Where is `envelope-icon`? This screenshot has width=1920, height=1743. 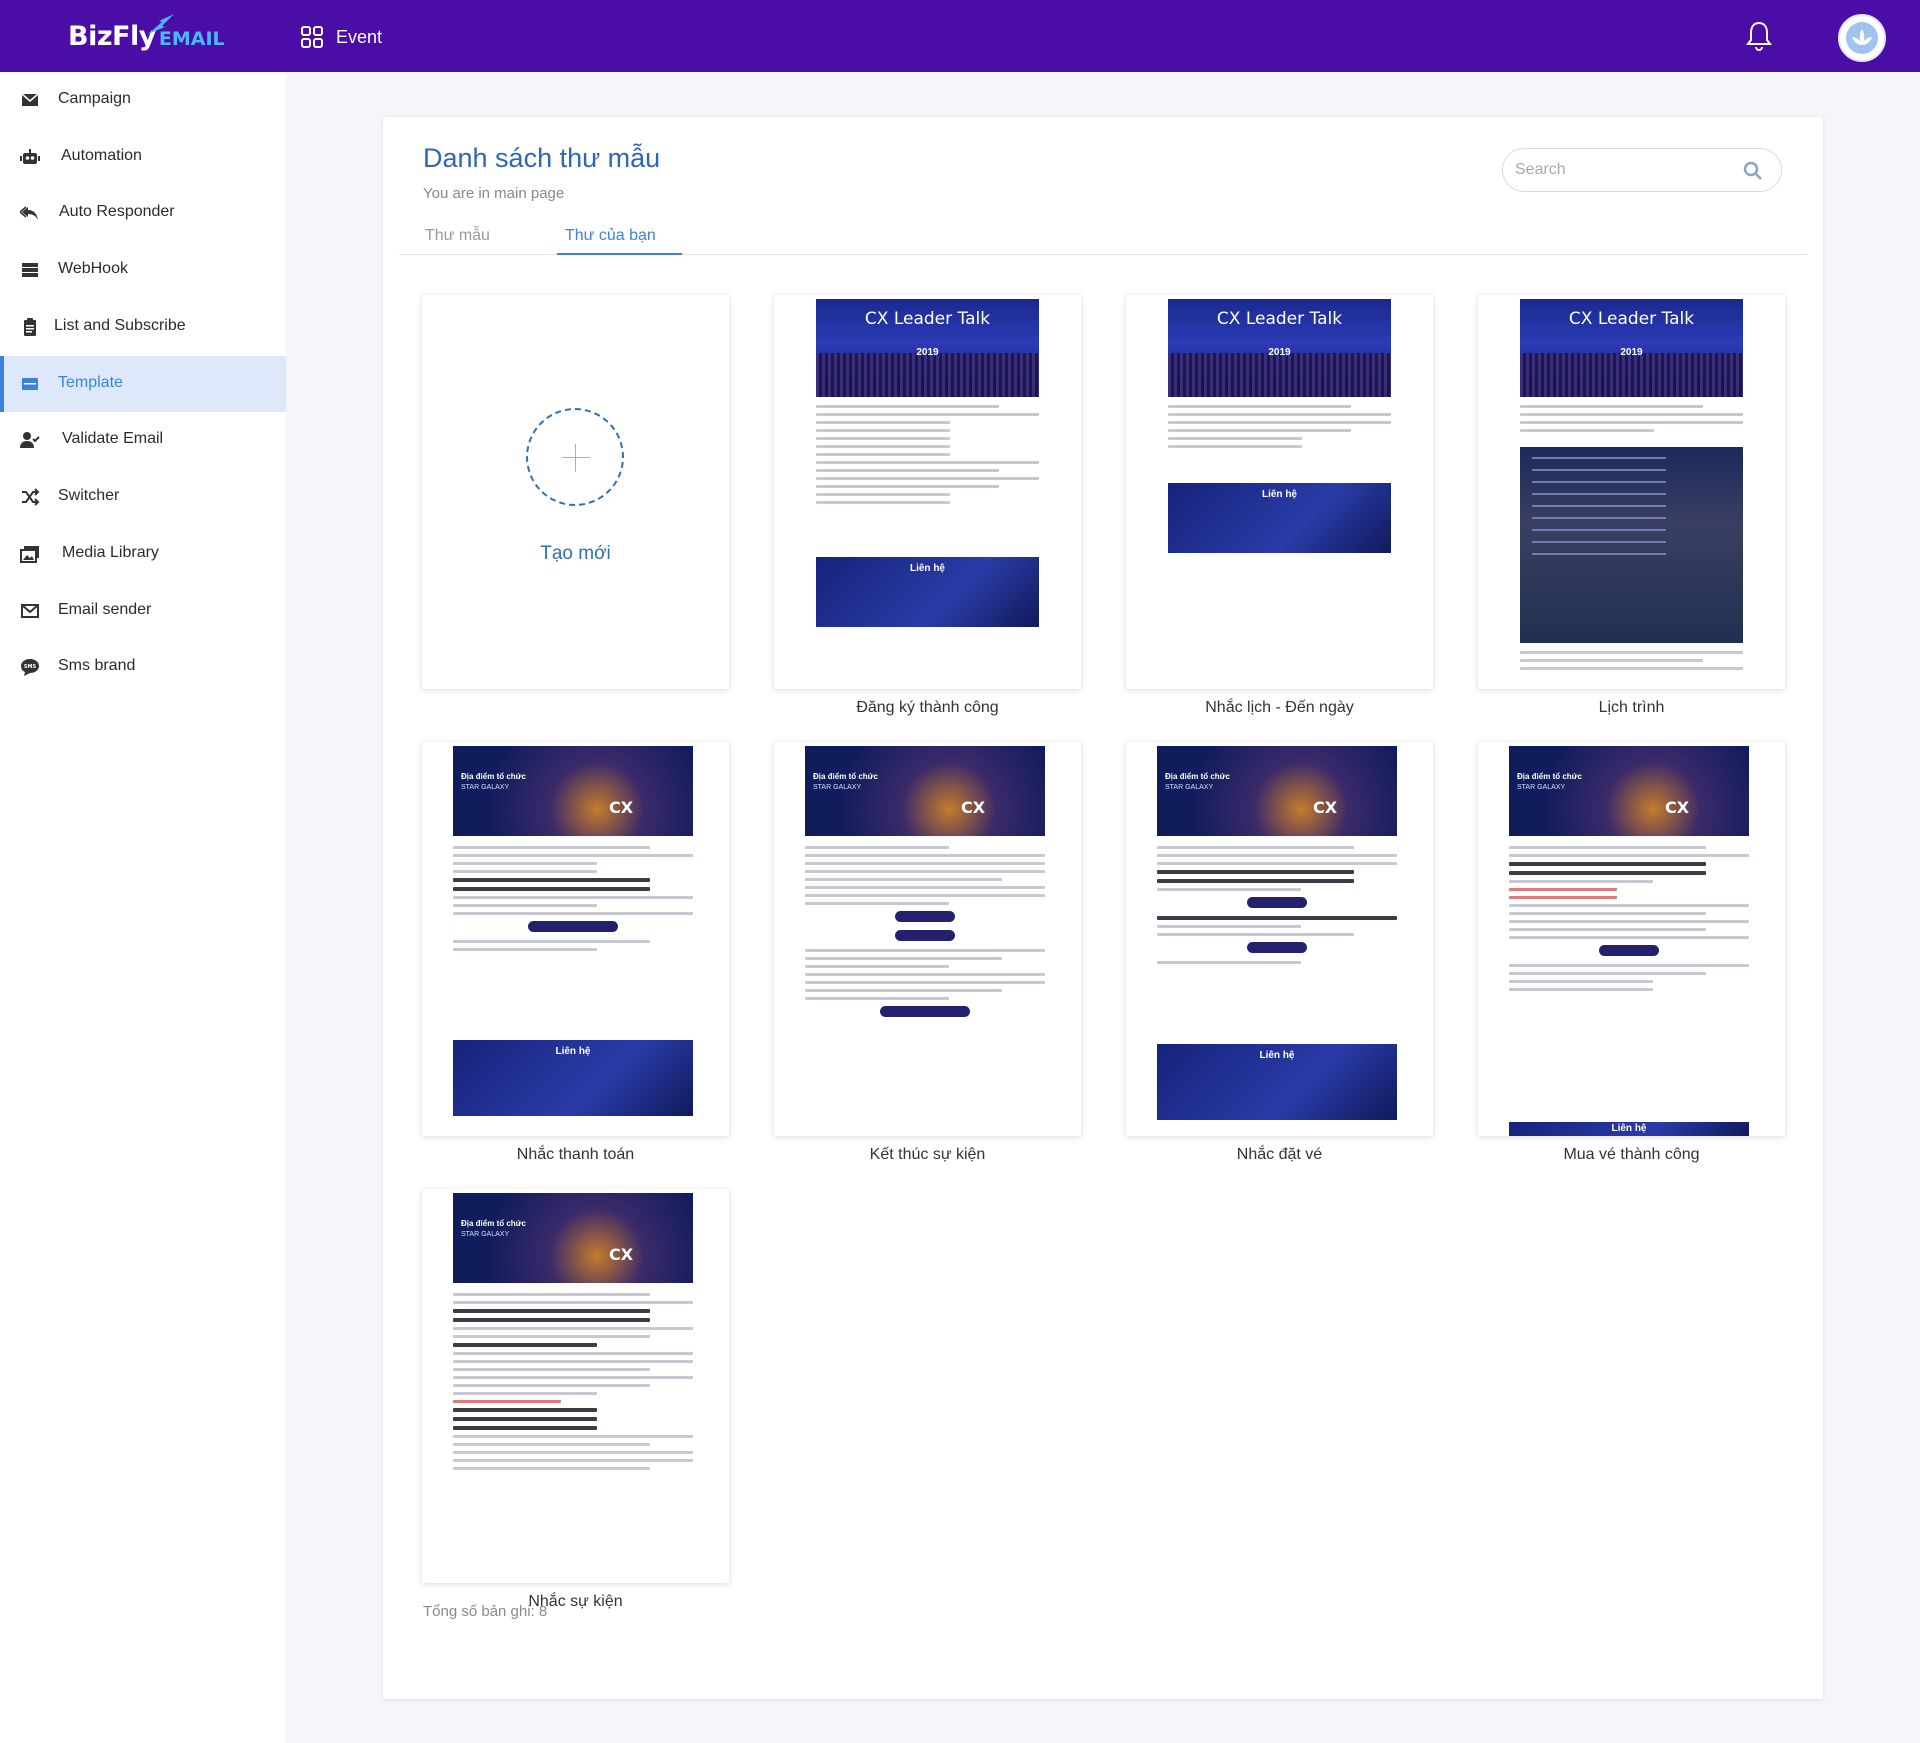 envelope-icon is located at coordinates (30, 99).